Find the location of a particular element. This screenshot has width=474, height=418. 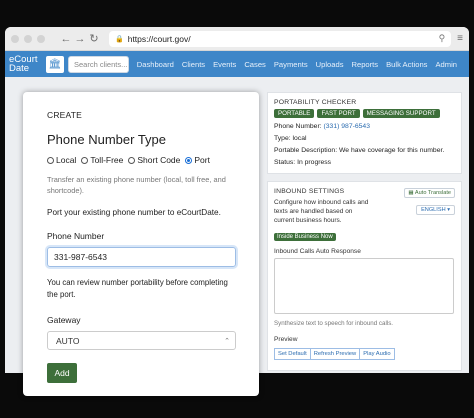

minimize-dot is located at coordinates (28, 38).